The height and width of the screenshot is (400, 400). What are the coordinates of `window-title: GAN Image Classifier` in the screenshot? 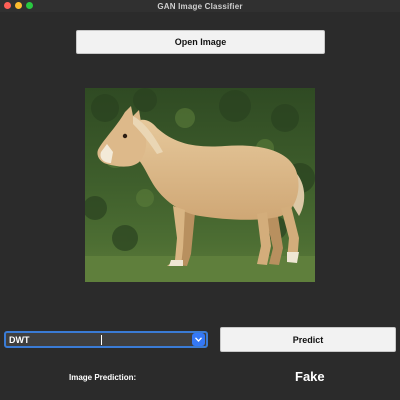 It's located at (200, 6).